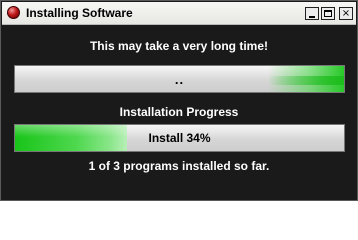 The height and width of the screenshot is (240, 358). Describe the element at coordinates (179, 166) in the screenshot. I see `install-status-text: 1 of 3 programs installed so far.` at that location.